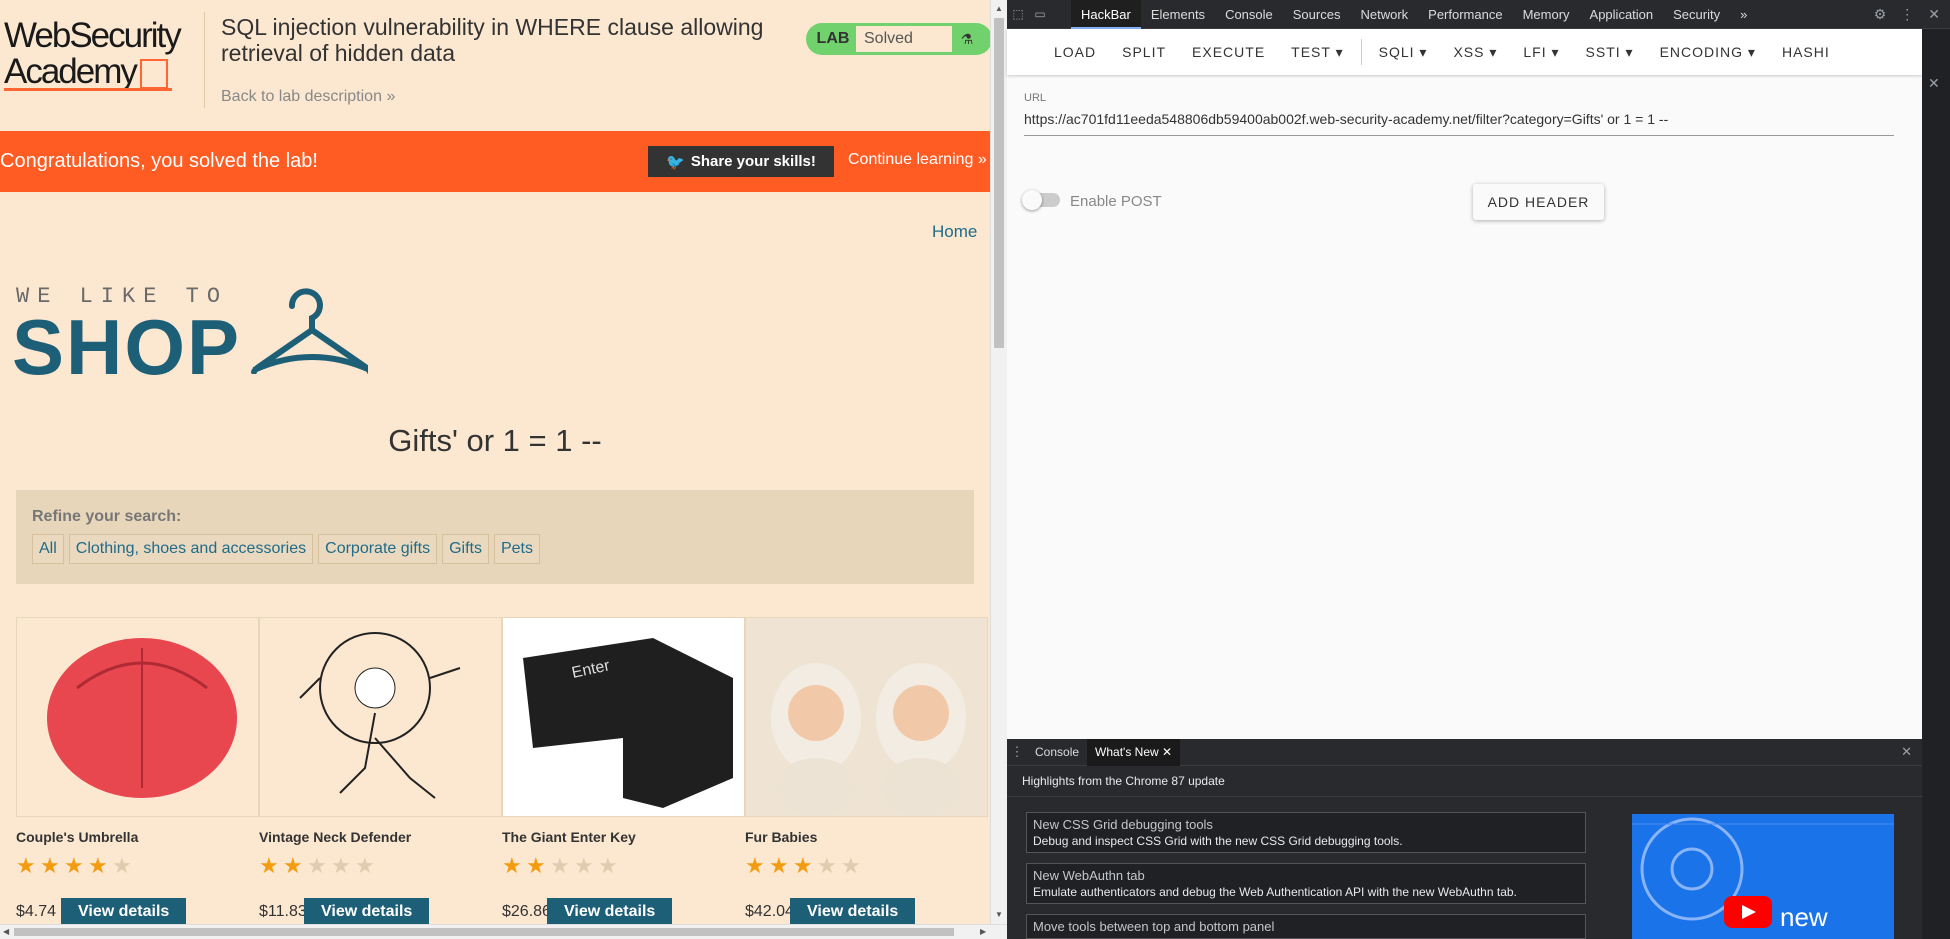  I want to click on tab-console: Console, so click(1249, 14).